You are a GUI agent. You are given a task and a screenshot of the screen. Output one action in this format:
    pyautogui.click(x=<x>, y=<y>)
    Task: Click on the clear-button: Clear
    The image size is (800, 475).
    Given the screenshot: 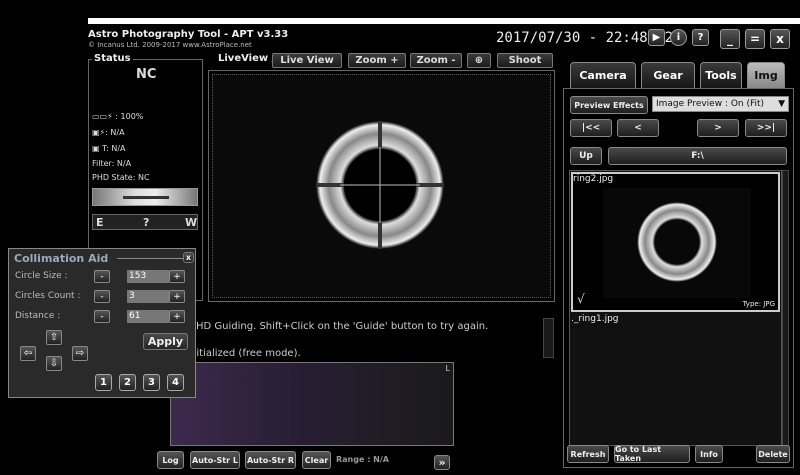 What is the action you would take?
    pyautogui.click(x=316, y=460)
    